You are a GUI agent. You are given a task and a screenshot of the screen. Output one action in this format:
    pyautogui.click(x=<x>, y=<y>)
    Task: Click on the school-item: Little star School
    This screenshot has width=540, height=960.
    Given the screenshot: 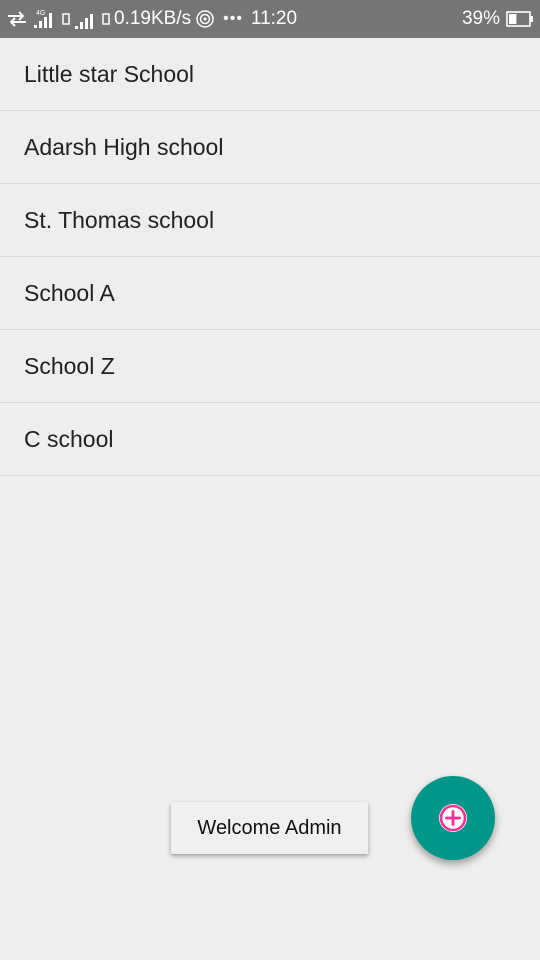 What is the action you would take?
    pyautogui.click(x=270, y=74)
    